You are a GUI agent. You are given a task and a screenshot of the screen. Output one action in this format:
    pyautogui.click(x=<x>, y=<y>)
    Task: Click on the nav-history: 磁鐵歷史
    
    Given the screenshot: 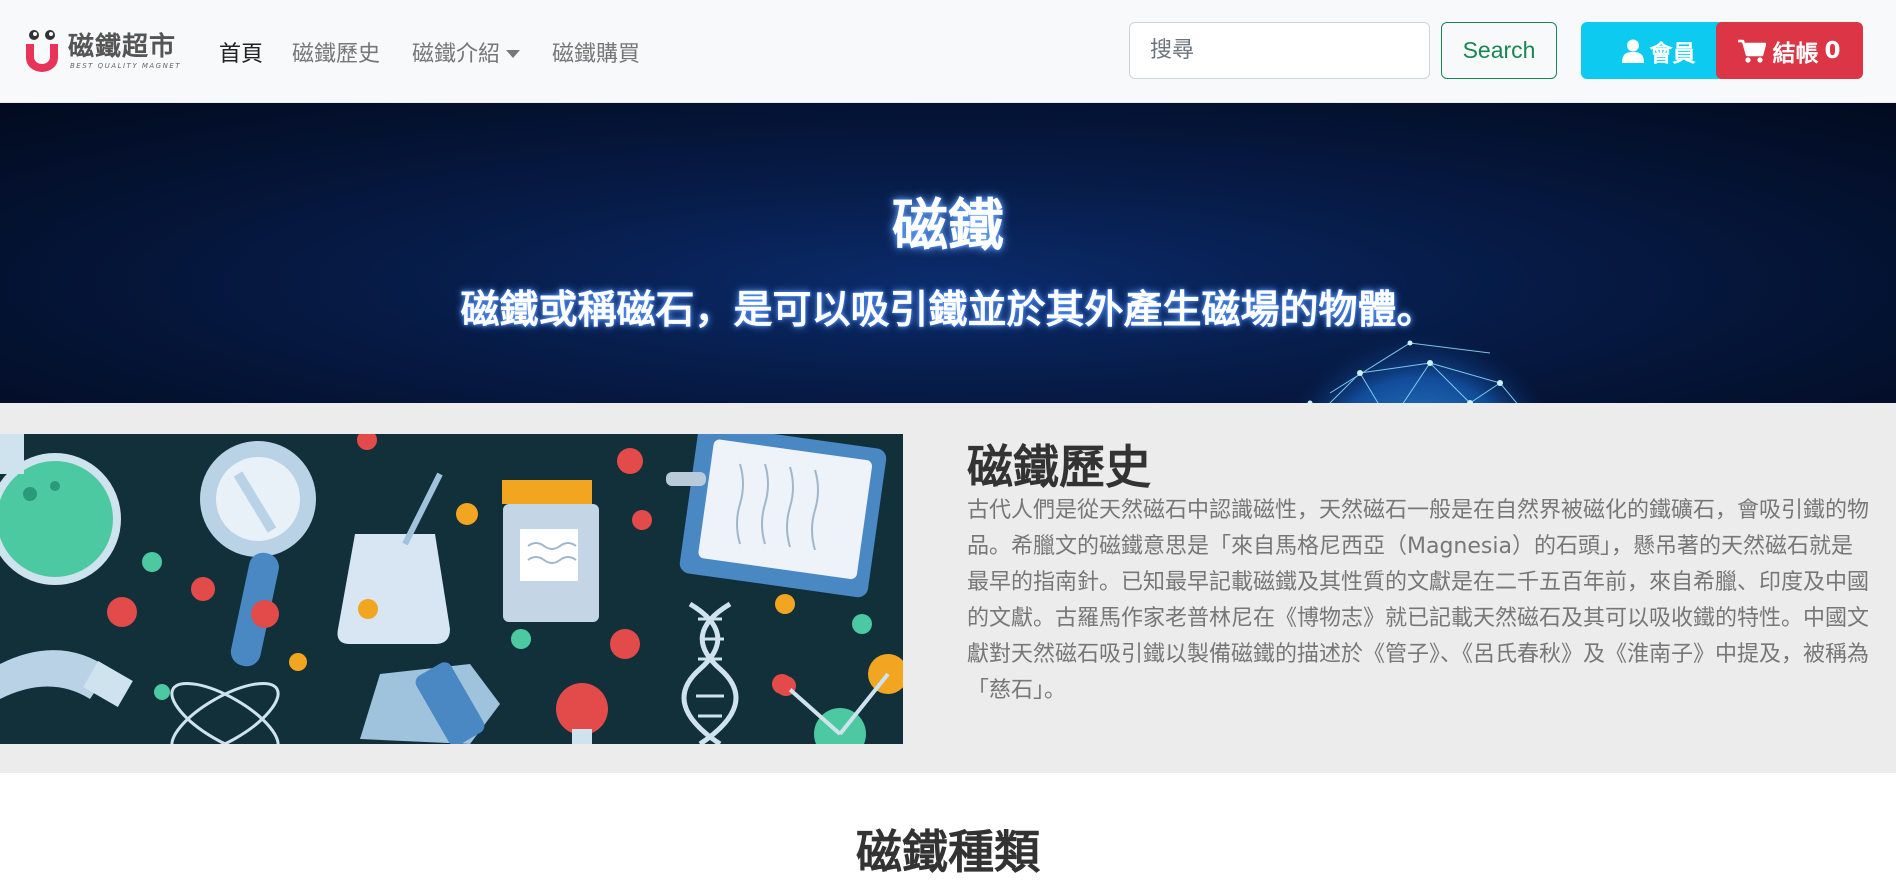 What is the action you would take?
    pyautogui.click(x=336, y=52)
    